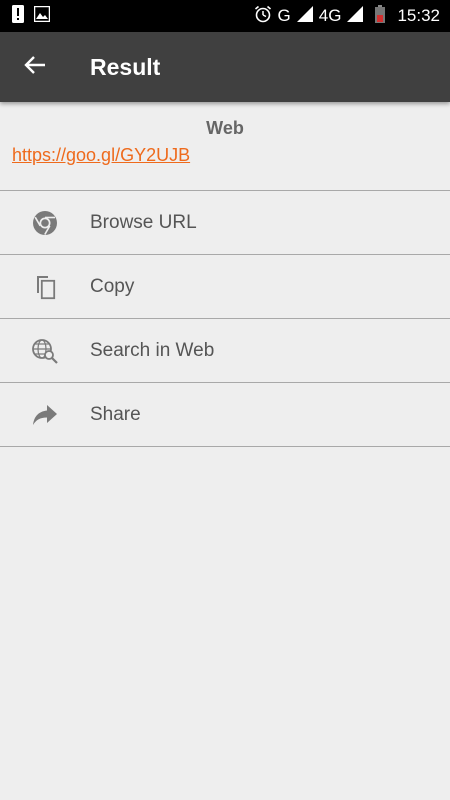 This screenshot has width=450, height=800. Describe the element at coordinates (125, 66) in the screenshot. I see `page-title: Result` at that location.